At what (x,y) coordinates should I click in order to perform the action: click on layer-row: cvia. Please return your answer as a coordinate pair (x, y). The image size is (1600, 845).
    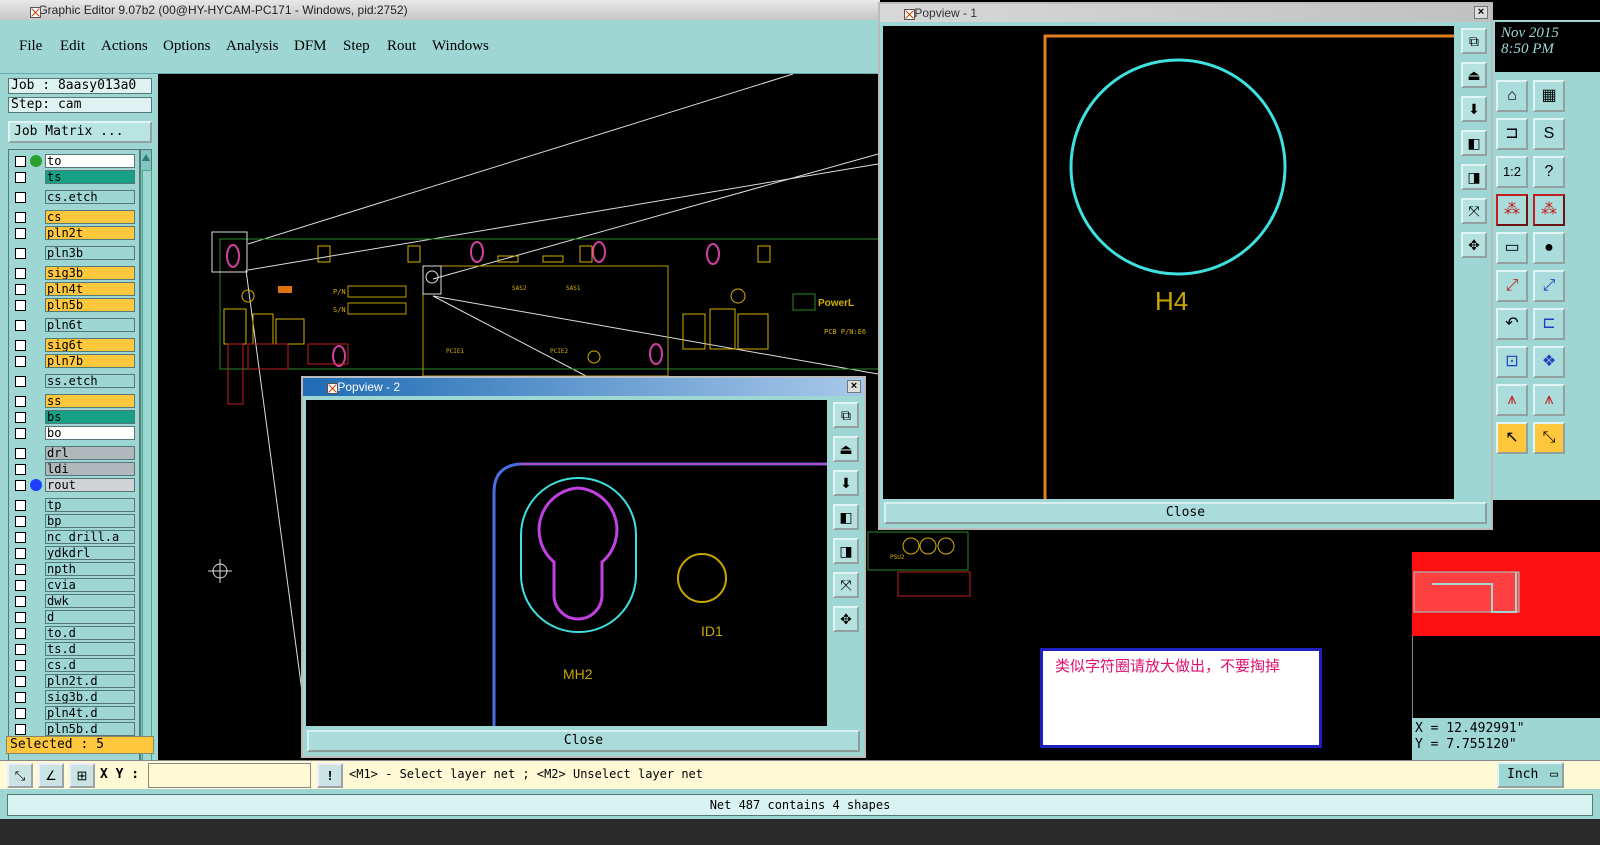
    Looking at the image, I should click on (74, 585).